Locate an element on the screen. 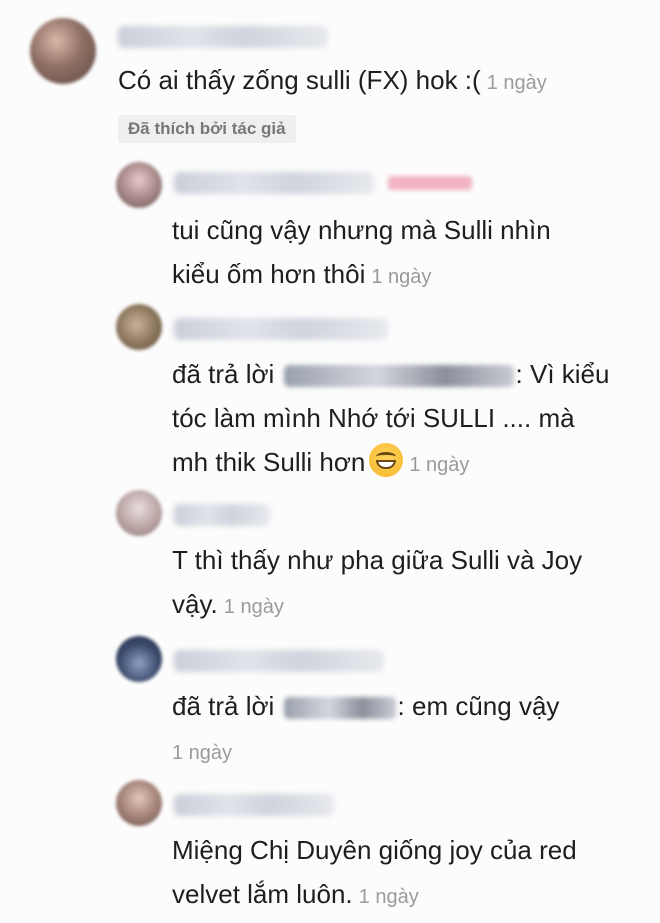 This screenshot has width=660, height=923. liked-by-author-badge: Đã thích bởi tác giả is located at coordinates (207, 129).